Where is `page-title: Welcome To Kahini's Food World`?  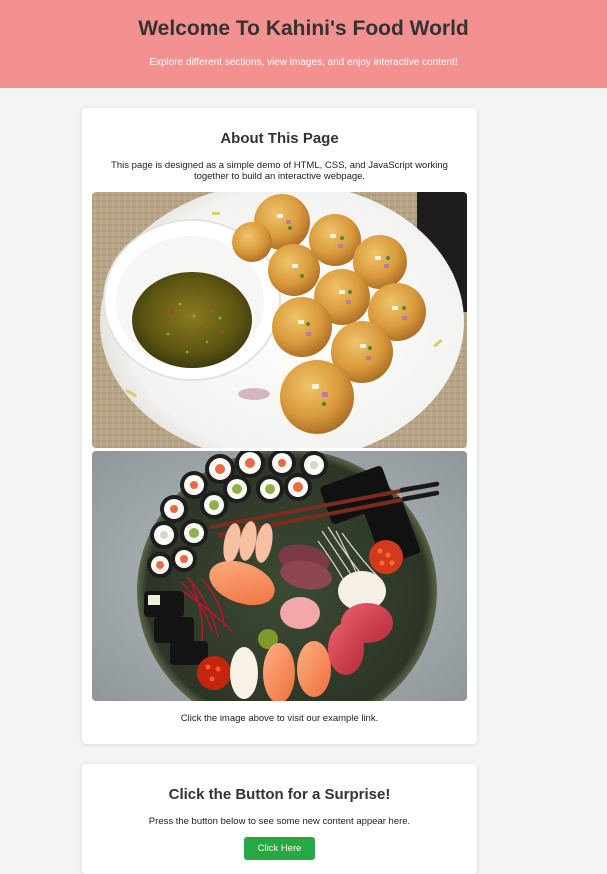 page-title: Welcome To Kahini's Food World is located at coordinates (303, 28).